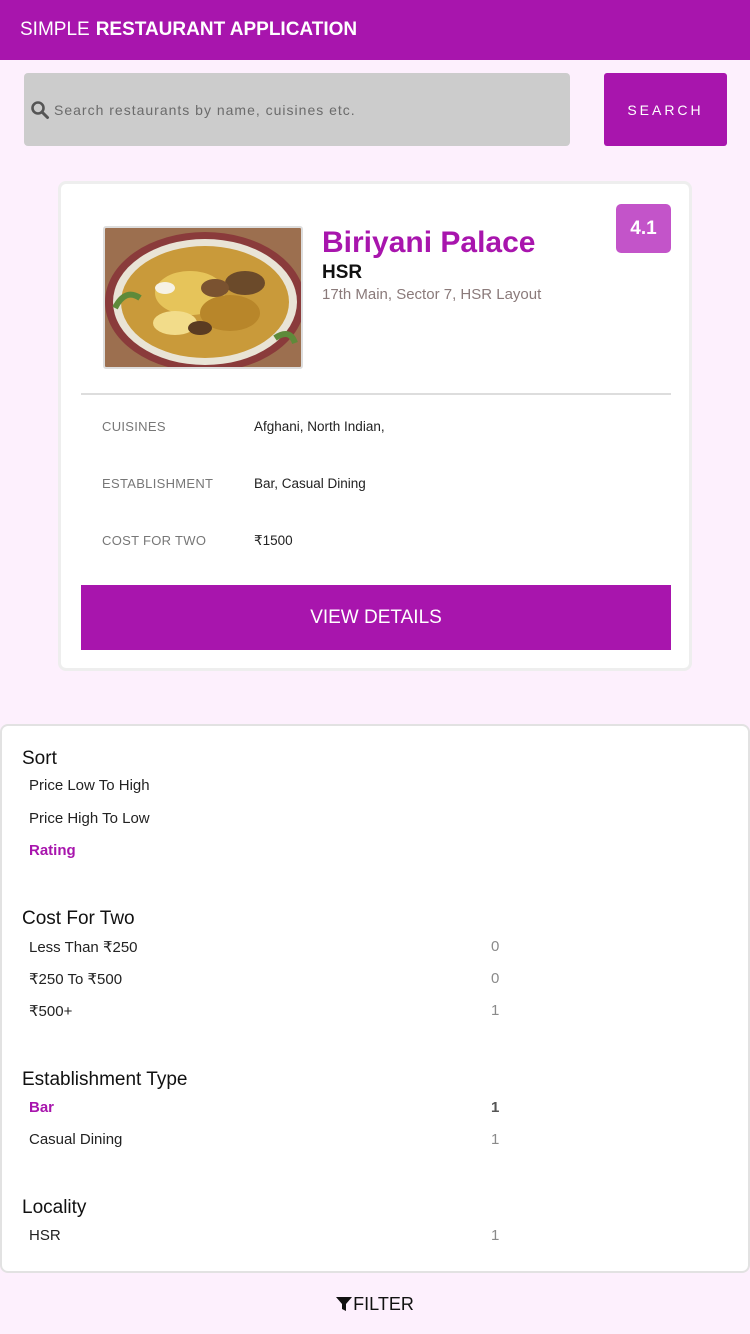 This screenshot has height=1334, width=750. What do you see at coordinates (45, 1235) in the screenshot?
I see `locality-option-hsr: HSR` at bounding box center [45, 1235].